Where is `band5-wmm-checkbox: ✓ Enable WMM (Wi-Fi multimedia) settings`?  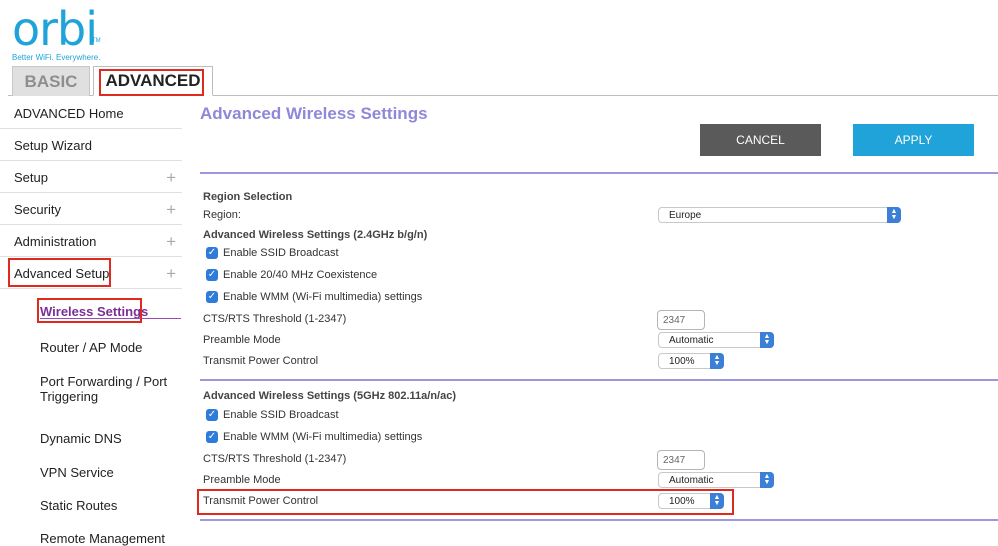
band5-wmm-checkbox: ✓ Enable WMM (Wi-Fi multimedia) settings is located at coordinates (314, 437).